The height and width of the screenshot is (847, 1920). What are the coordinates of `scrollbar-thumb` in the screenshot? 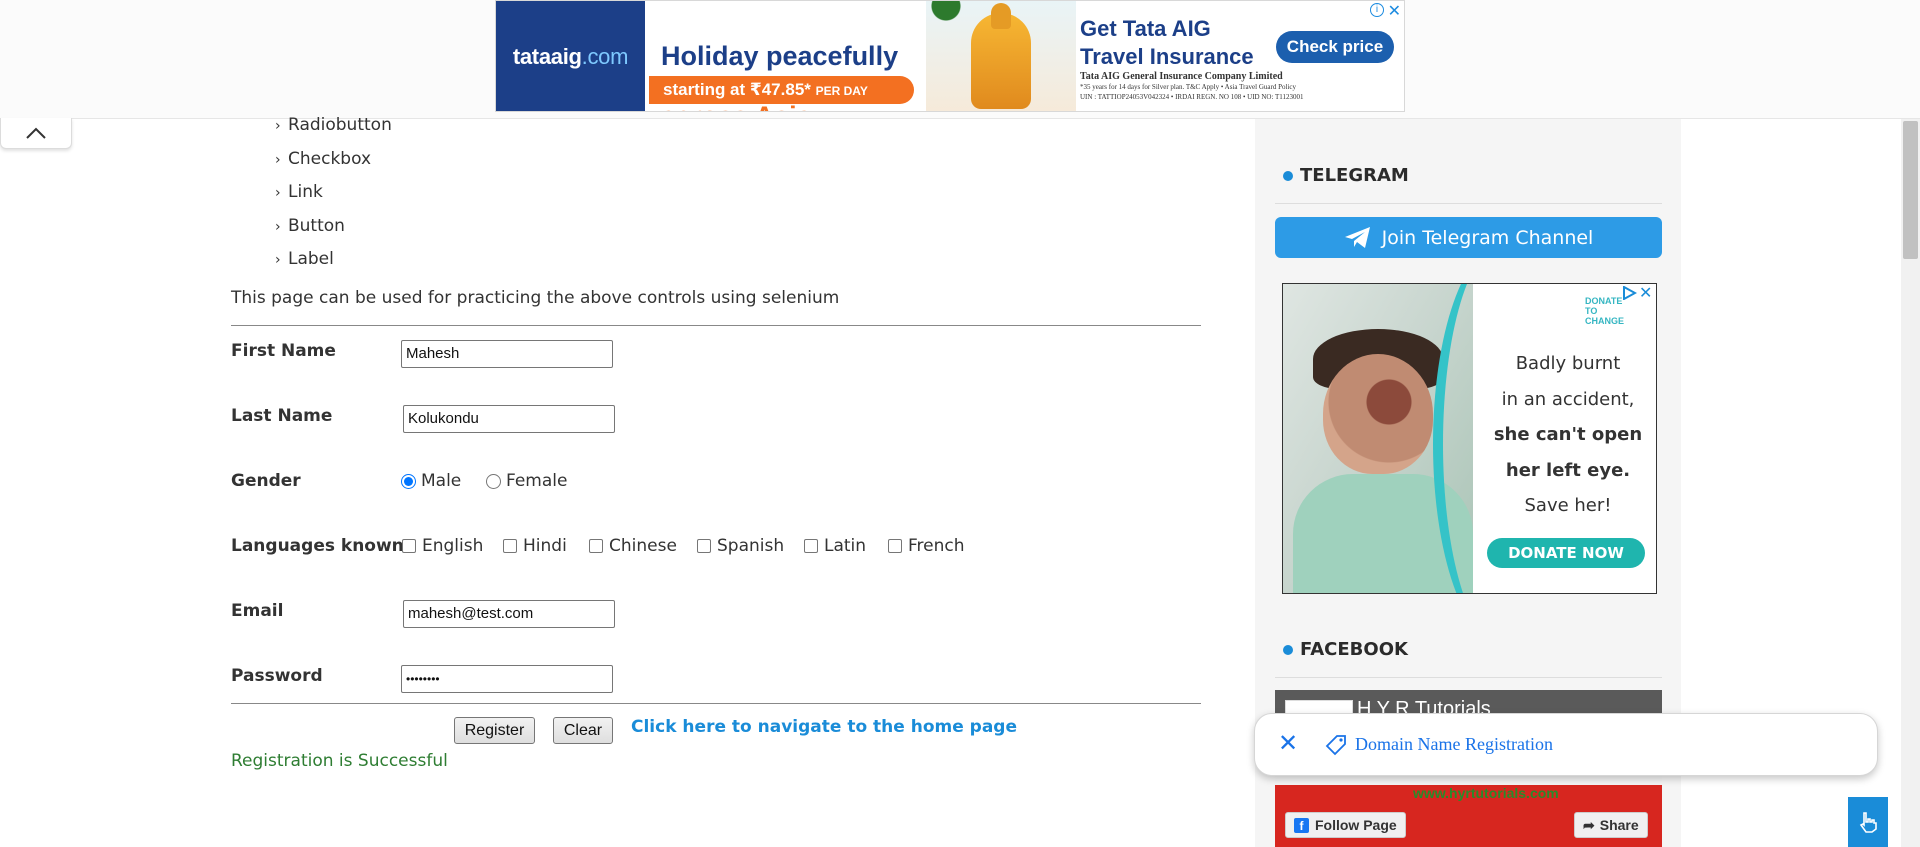 It's located at (1910, 190).